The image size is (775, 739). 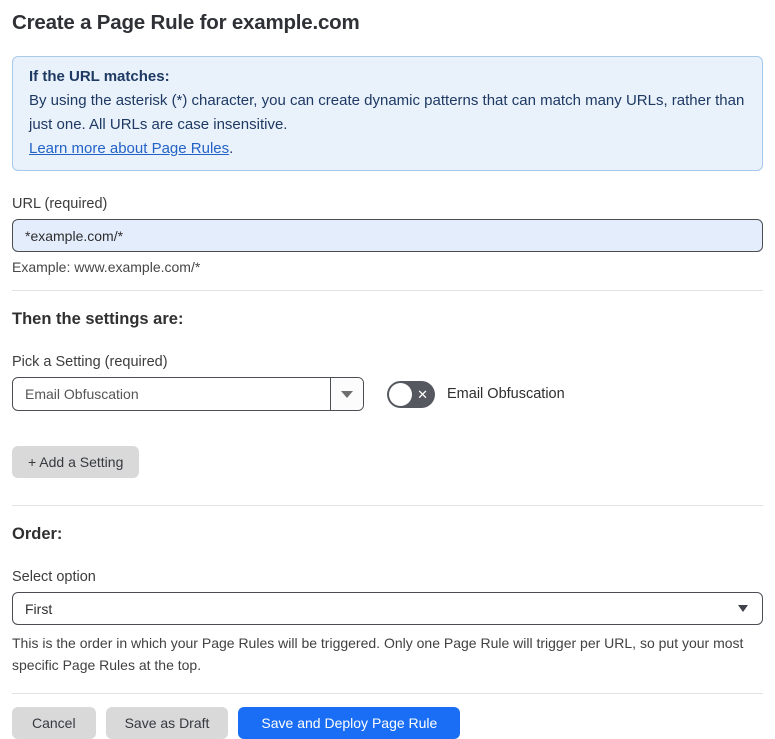 I want to click on order-select-value: First, so click(x=39, y=608).